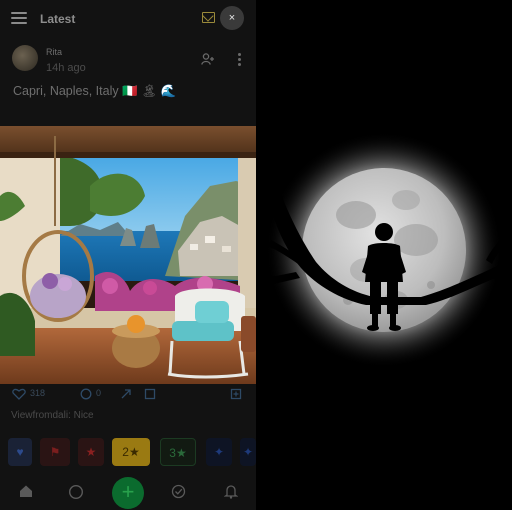  What do you see at coordinates (178, 452) in the screenshot?
I see `chip-3-star: 3★` at bounding box center [178, 452].